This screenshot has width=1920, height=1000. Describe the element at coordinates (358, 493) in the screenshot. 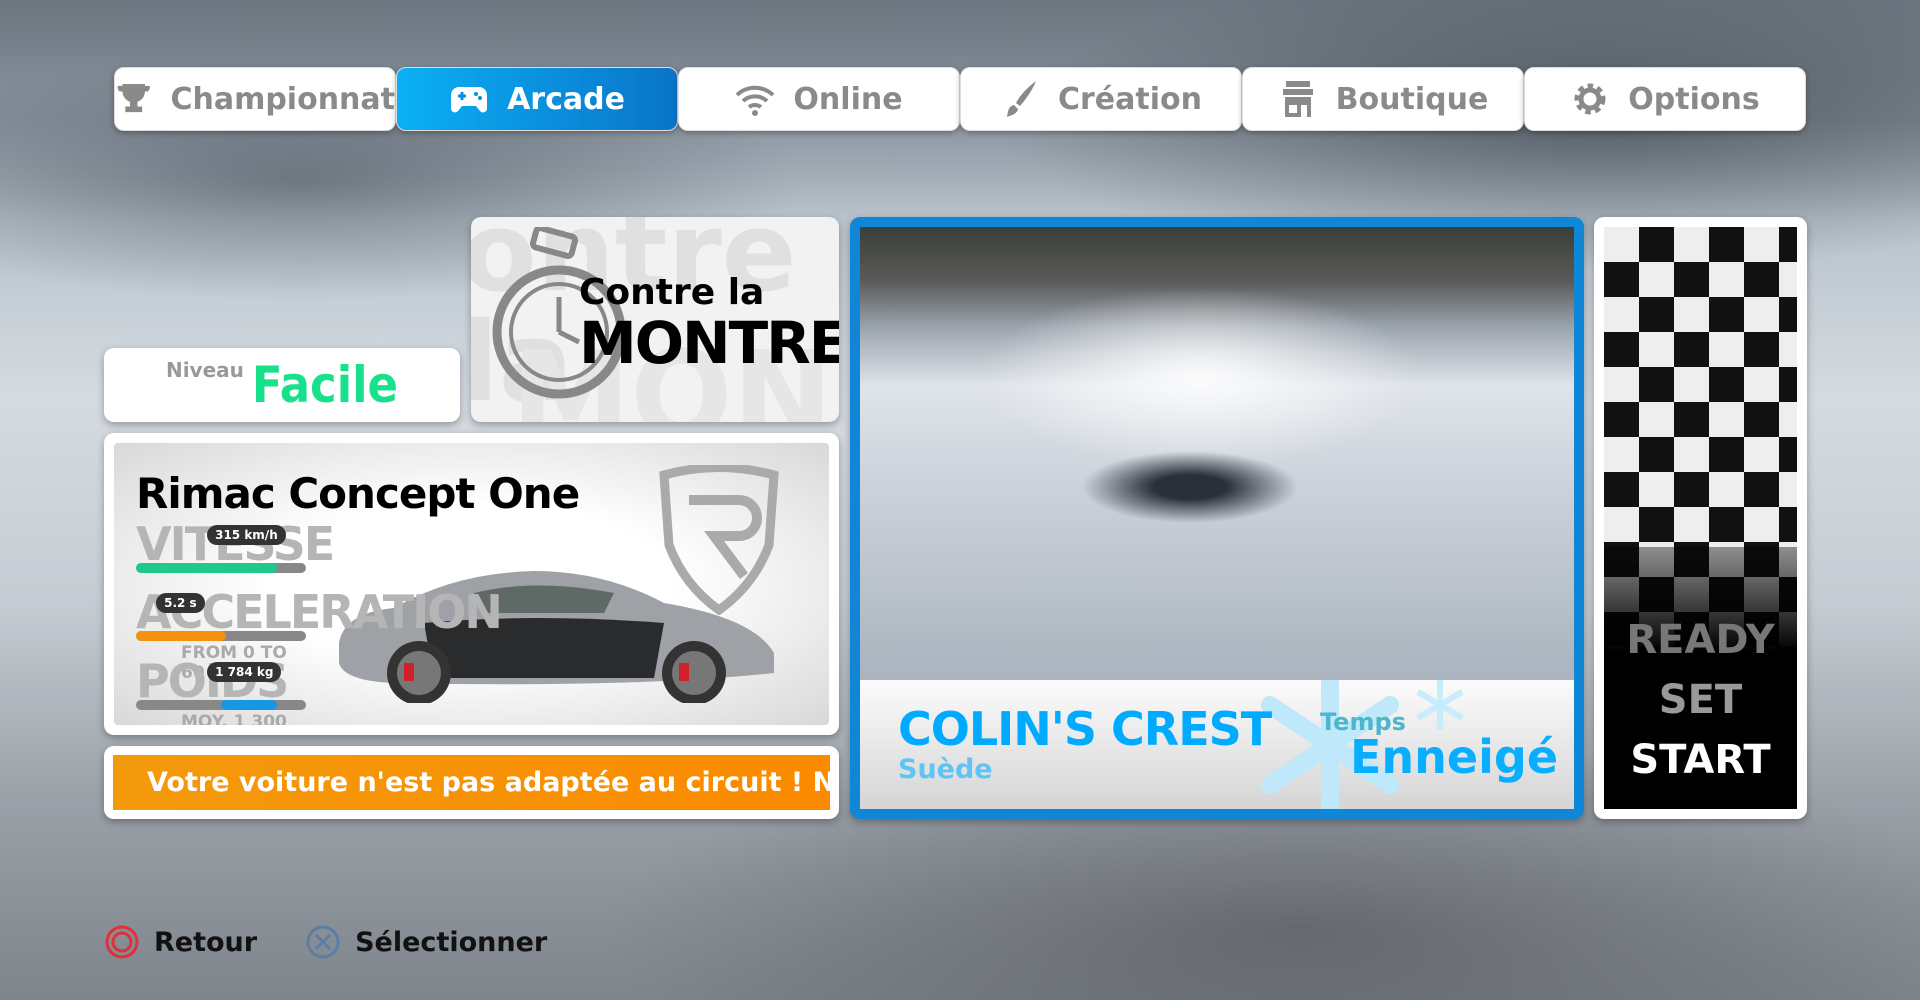

I see `car-name: Rimac Concept One` at that location.